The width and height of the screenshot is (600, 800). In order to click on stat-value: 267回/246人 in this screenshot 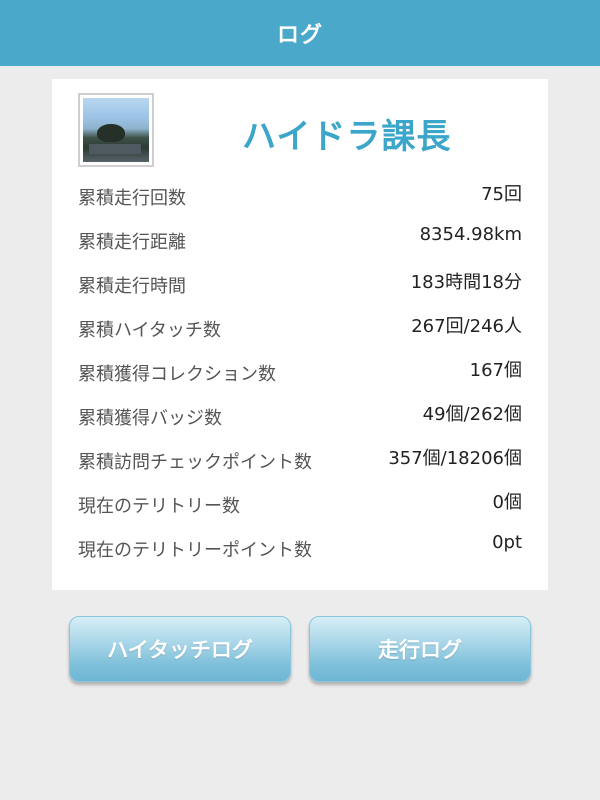, I will do `click(466, 326)`.